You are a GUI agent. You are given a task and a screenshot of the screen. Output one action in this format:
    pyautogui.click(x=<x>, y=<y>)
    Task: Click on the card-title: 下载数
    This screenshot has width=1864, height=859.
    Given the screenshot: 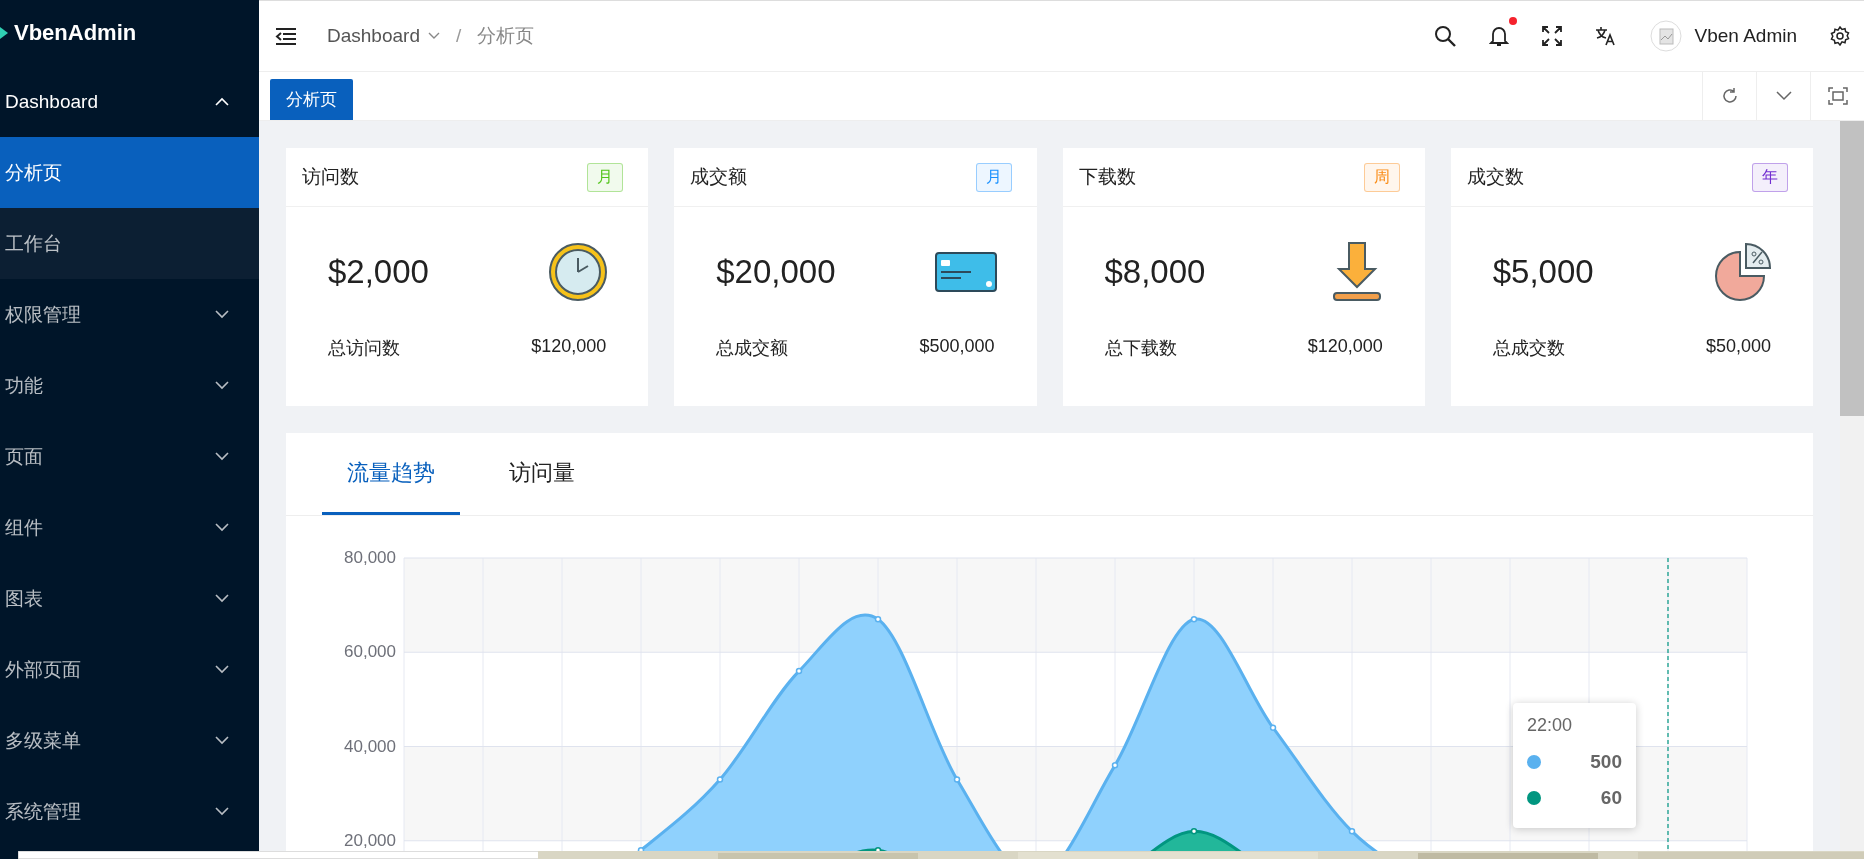 What is the action you would take?
    pyautogui.click(x=1107, y=177)
    